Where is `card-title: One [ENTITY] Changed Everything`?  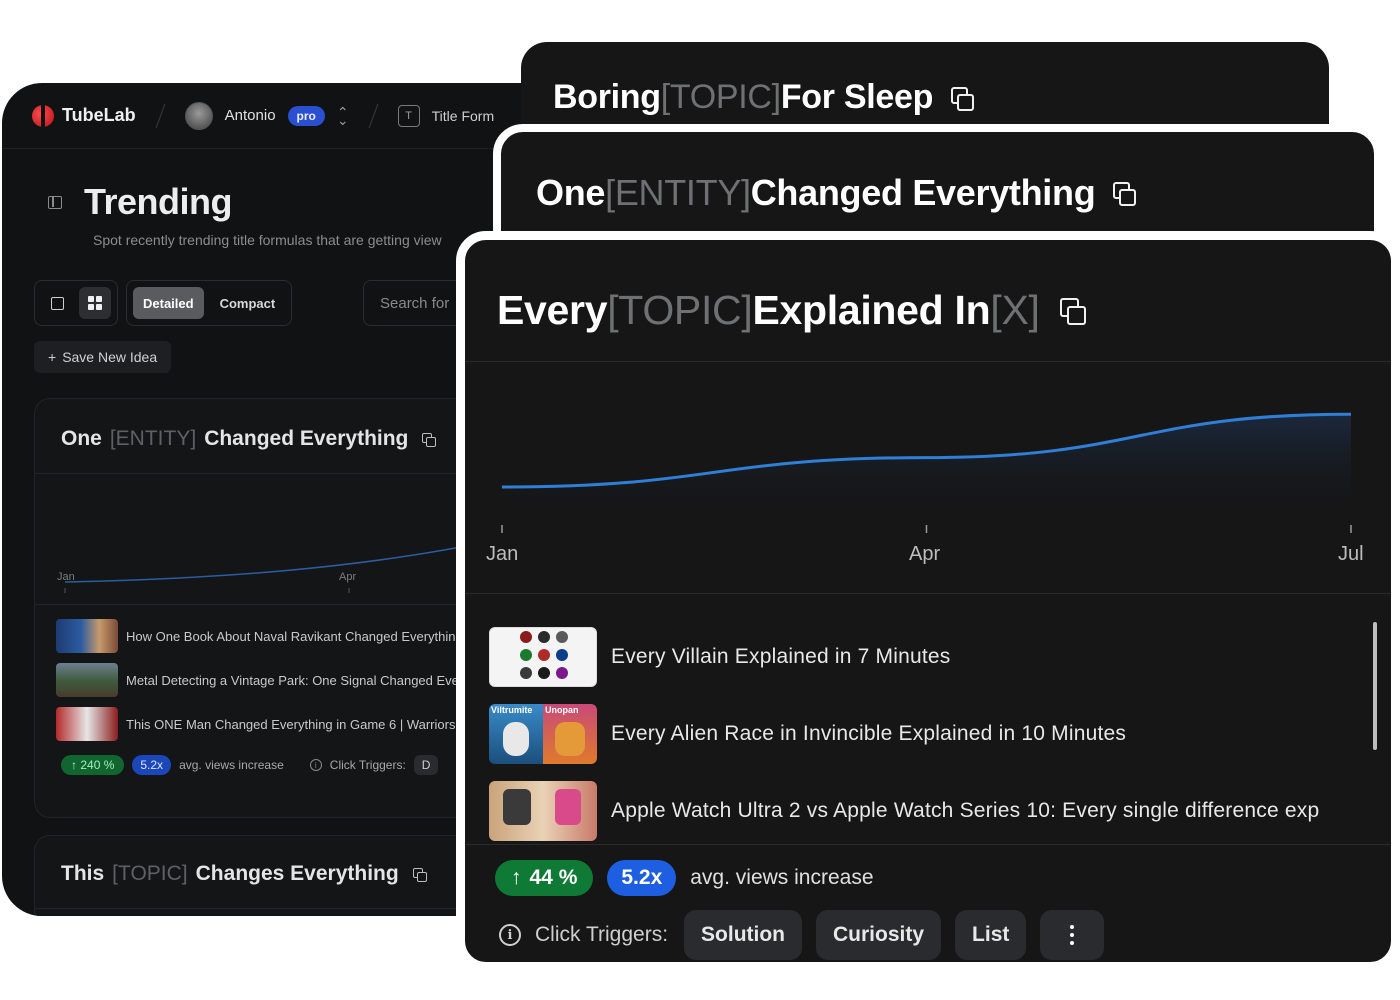
card-title: One [ENTITY] Changed Everything is located at coordinates (249, 439).